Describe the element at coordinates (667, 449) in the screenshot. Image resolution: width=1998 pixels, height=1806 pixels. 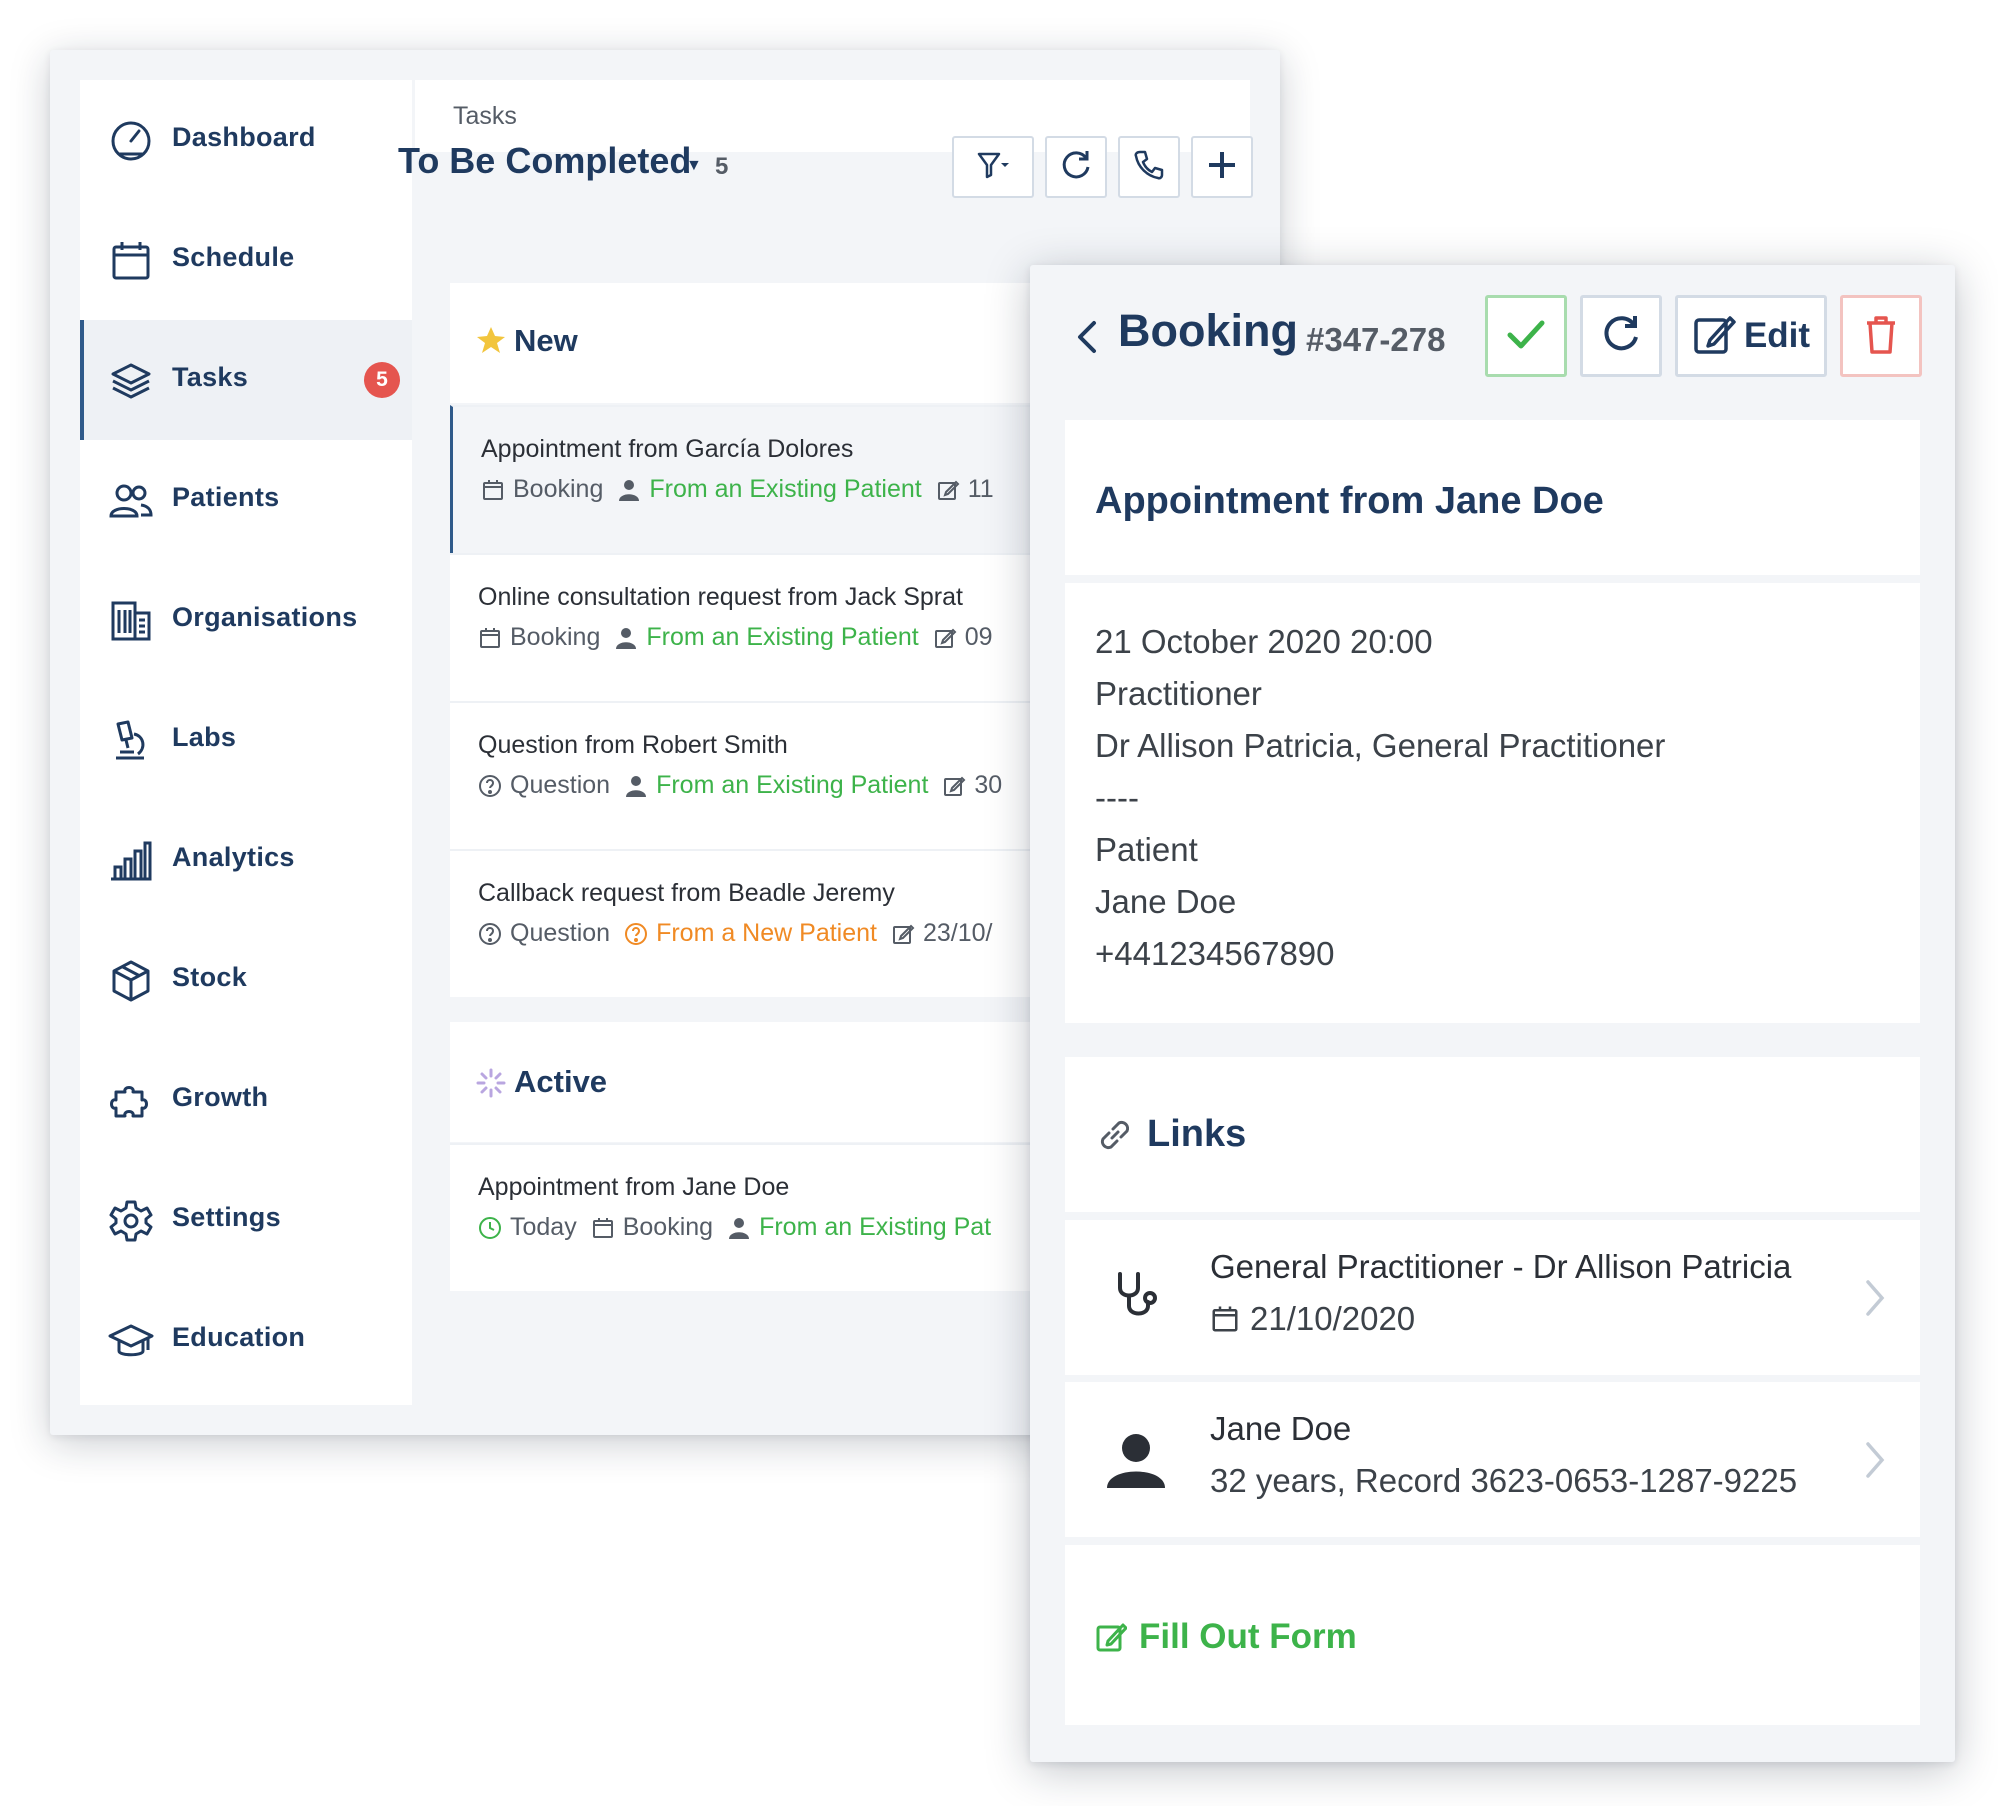
I see `task-title: Appointment from García Dolores` at that location.